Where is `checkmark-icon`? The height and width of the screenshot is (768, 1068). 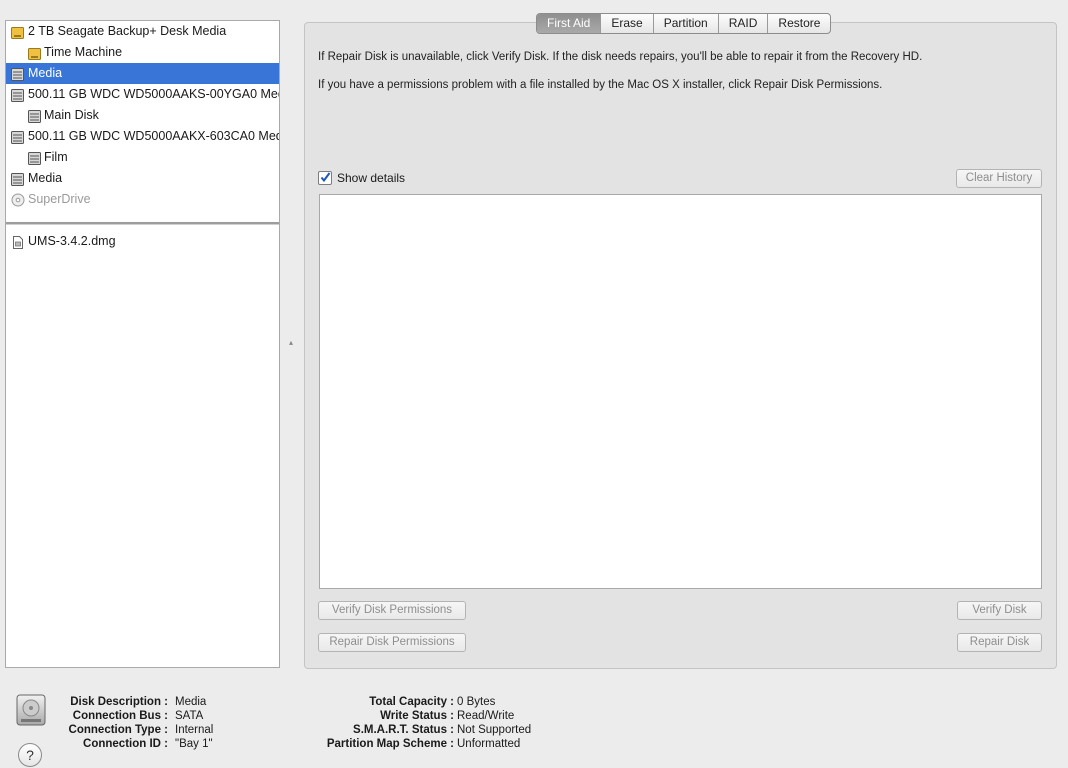
checkmark-icon is located at coordinates (325, 177).